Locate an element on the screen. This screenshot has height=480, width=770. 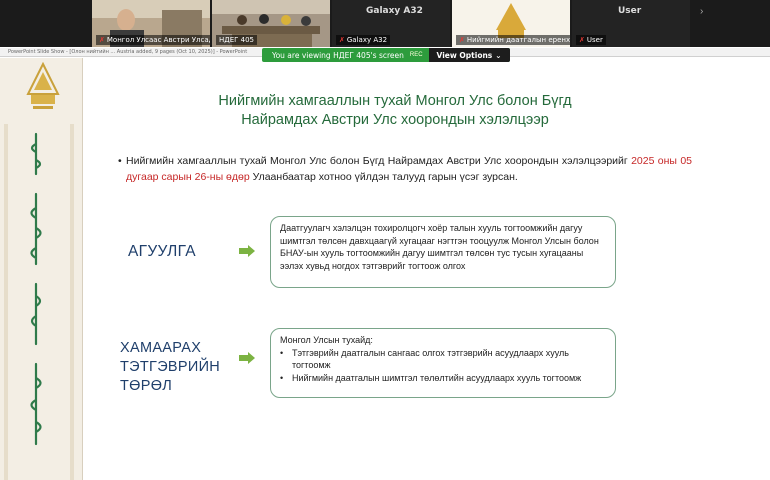
section-label-pension-types: ХАМААРАХ ТЭТГЭВРИЙН ТӨРӨЛ is located at coordinates (170, 367).